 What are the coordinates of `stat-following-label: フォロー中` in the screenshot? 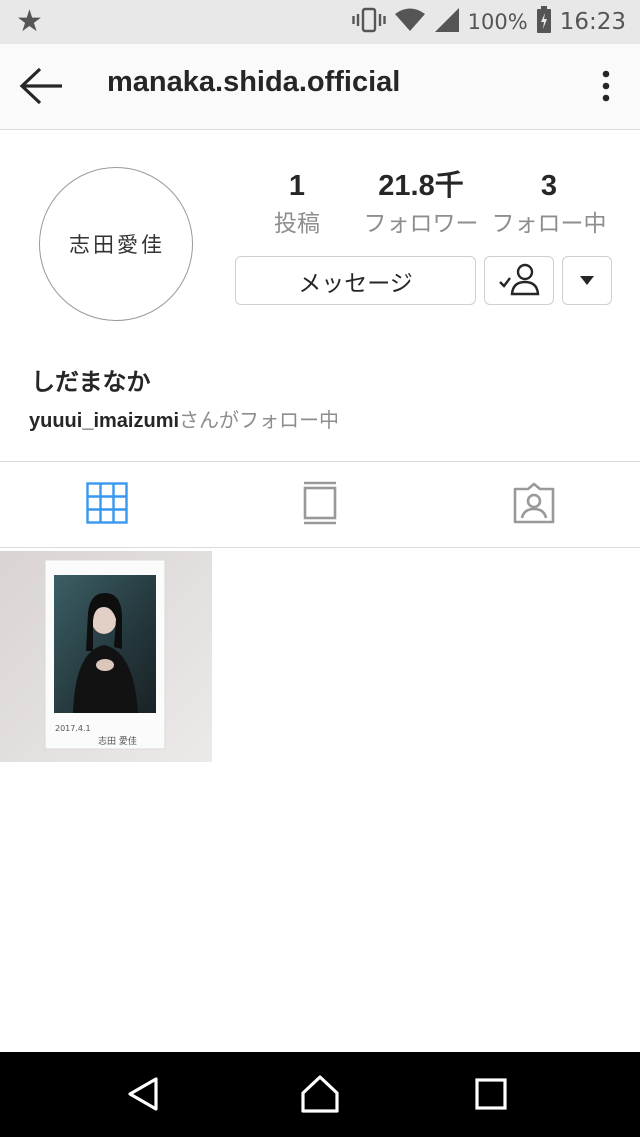 It's located at (549, 224).